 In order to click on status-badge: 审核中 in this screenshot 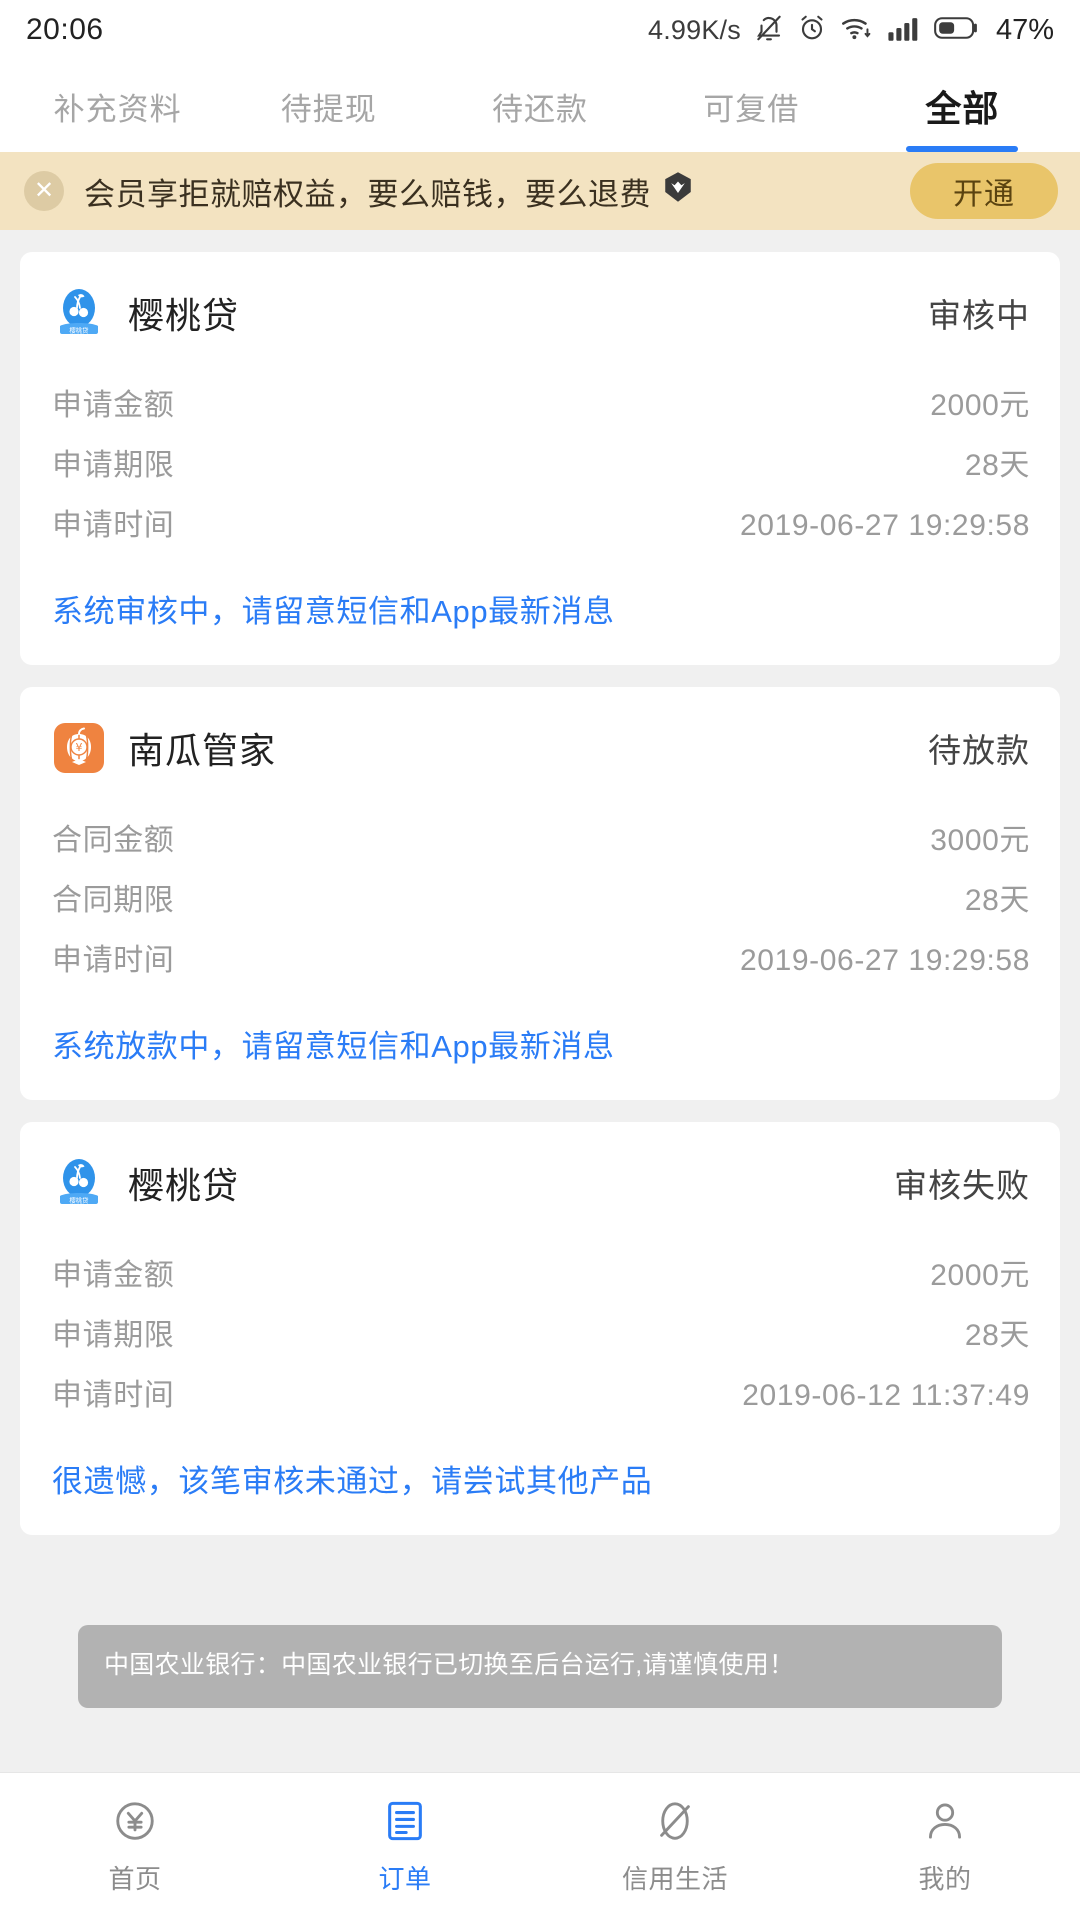, I will do `click(979, 315)`.